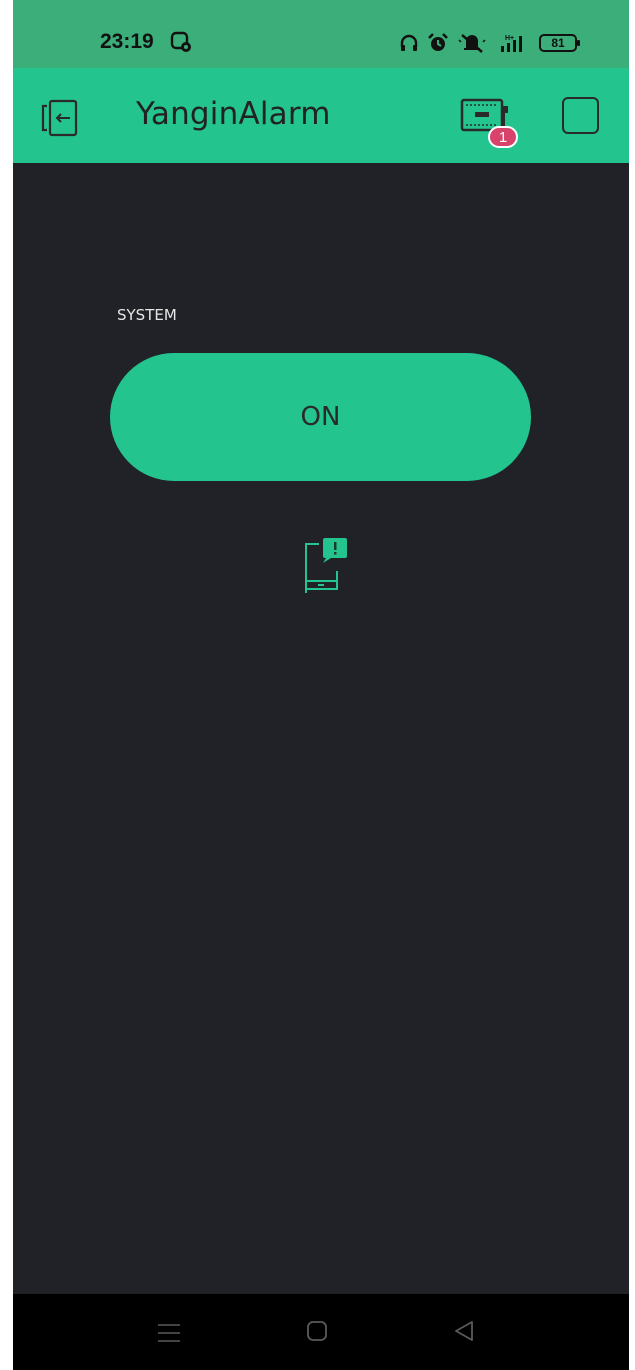 The width and height of the screenshot is (635, 1370). I want to click on app-header: YanginAlarm 1, so click(321, 115).